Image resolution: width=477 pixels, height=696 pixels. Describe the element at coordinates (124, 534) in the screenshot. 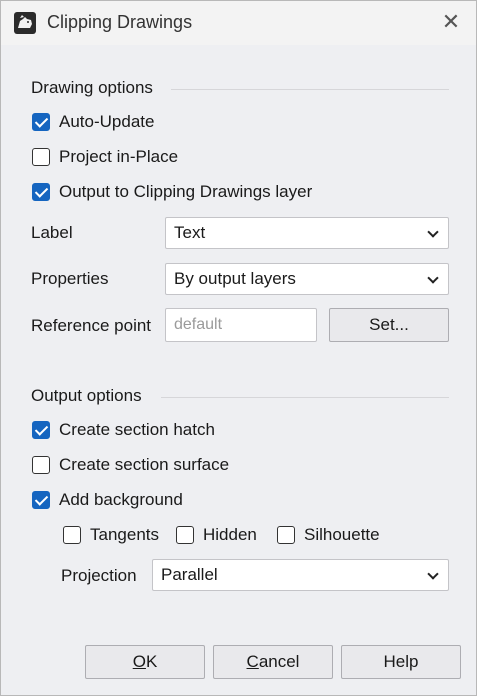

I see `tangents-label: Tangents` at that location.